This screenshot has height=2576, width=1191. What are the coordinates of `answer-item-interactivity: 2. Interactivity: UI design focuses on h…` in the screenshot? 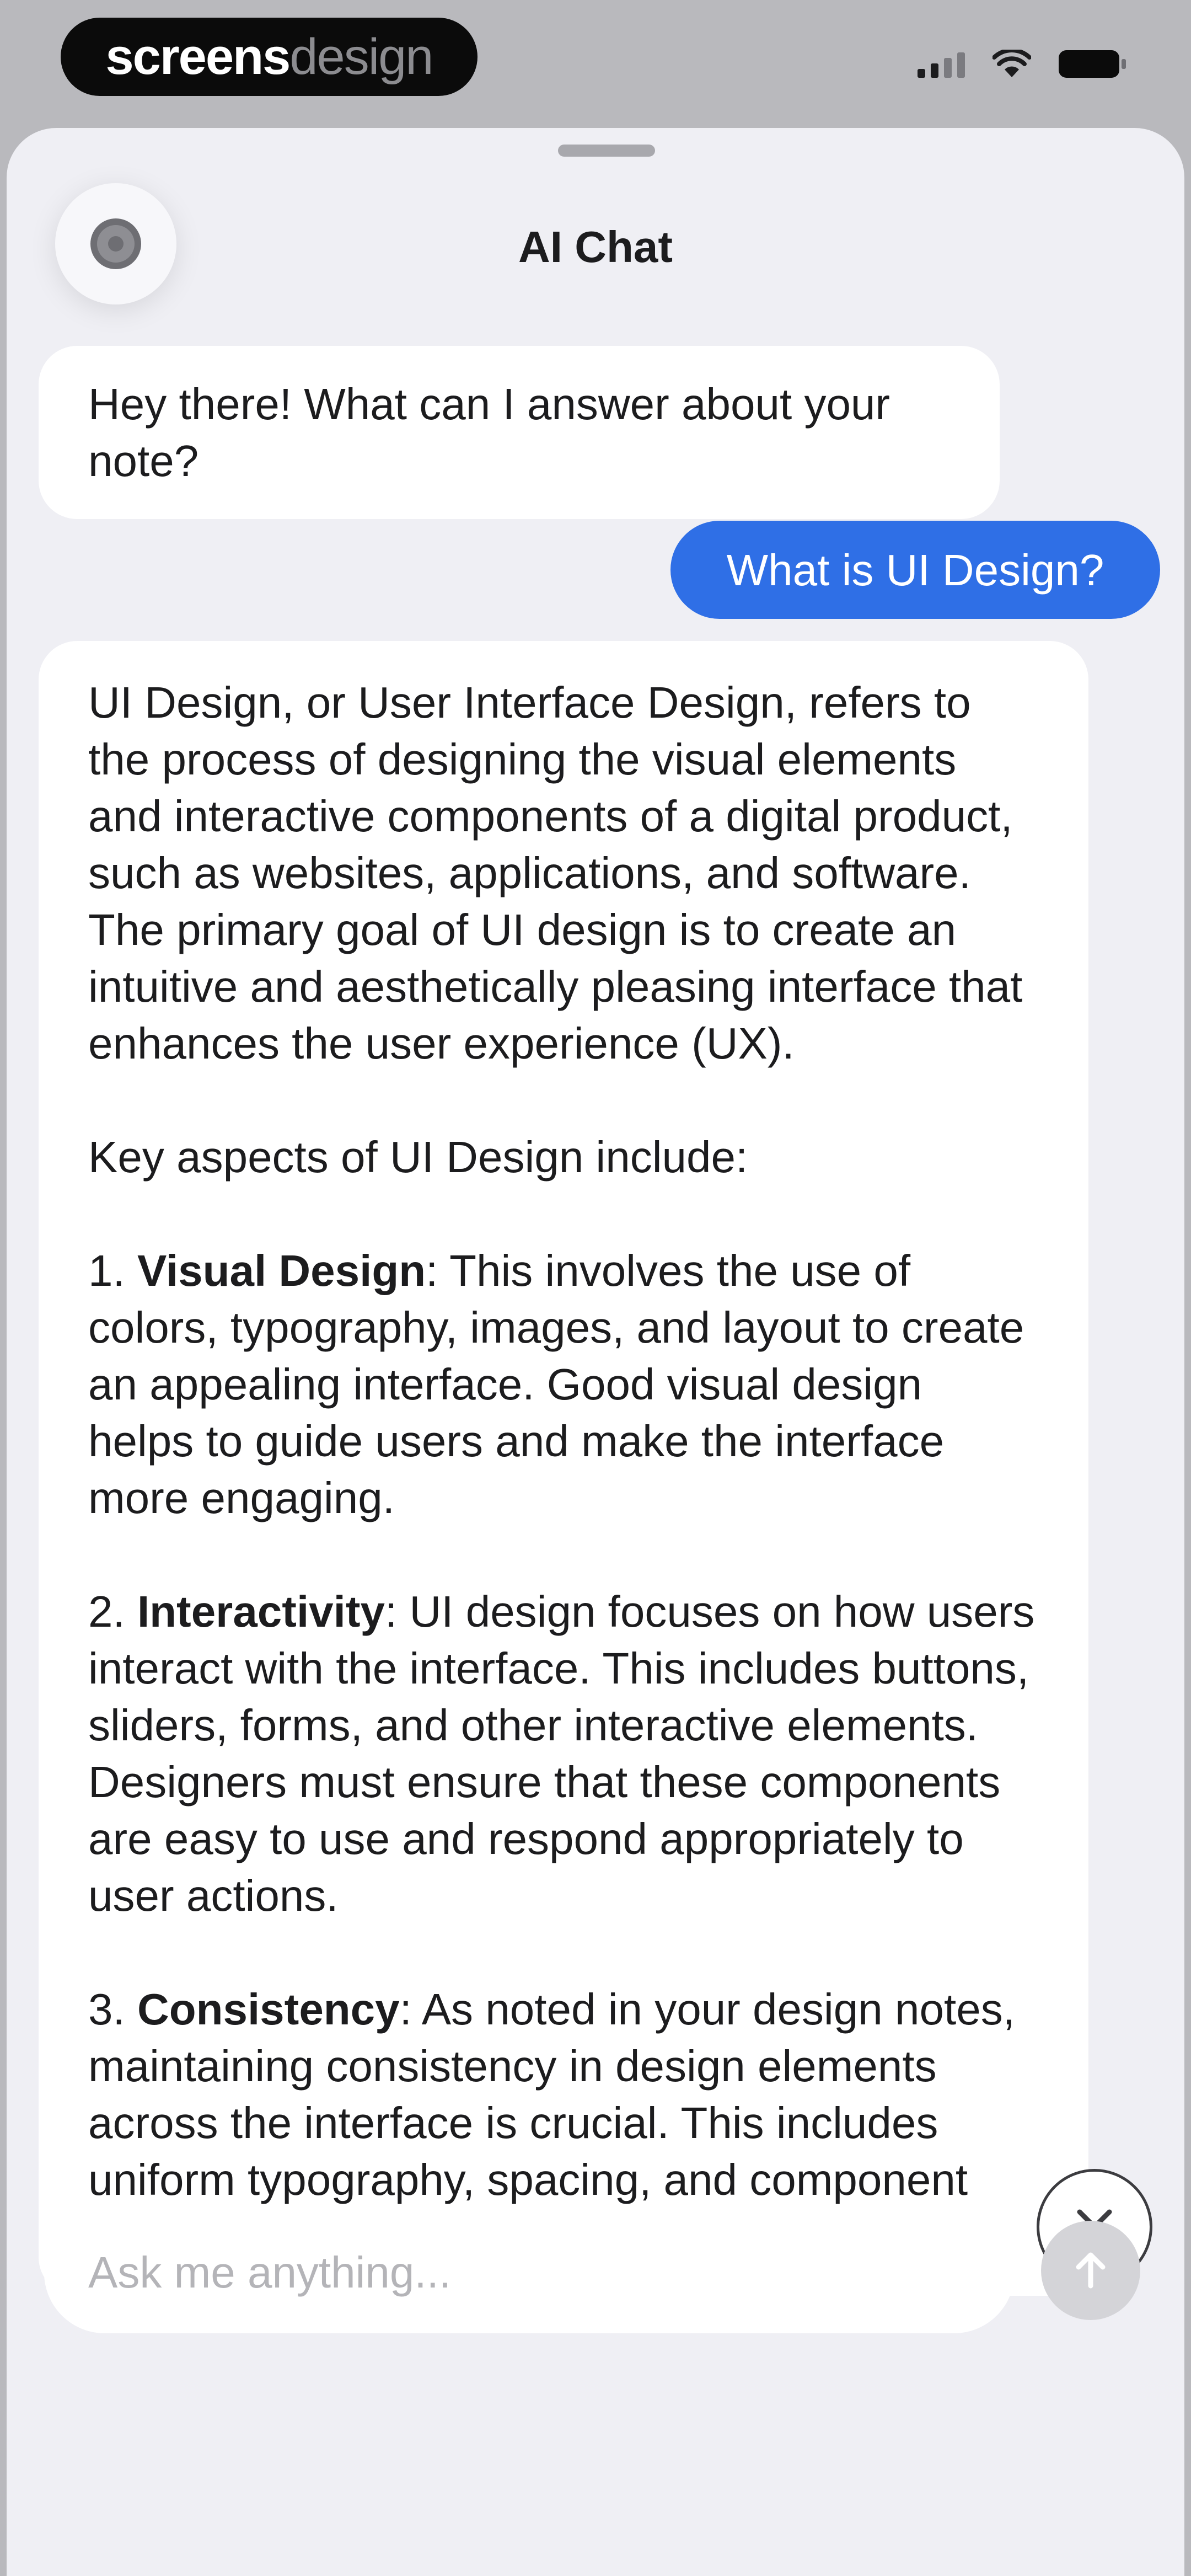 It's located at (563, 1753).